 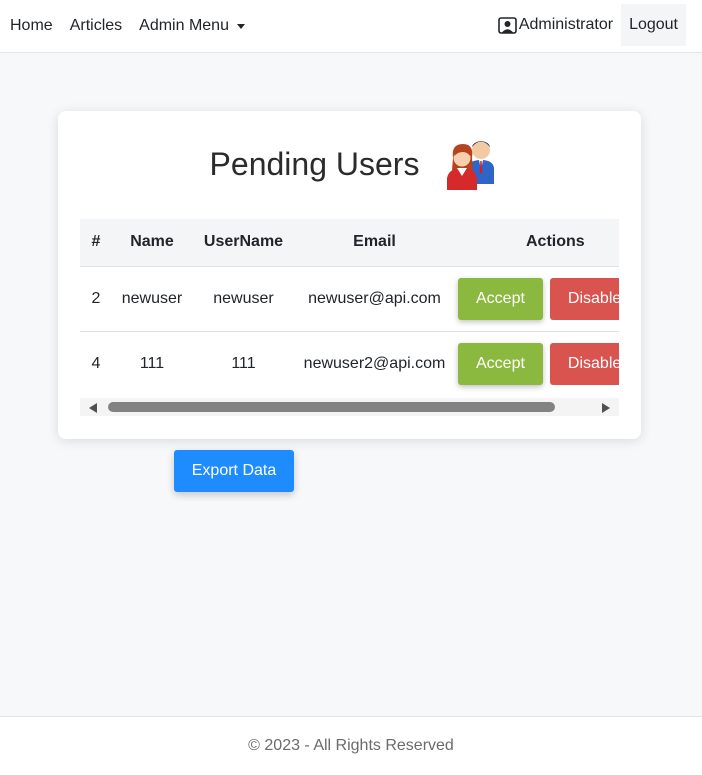 I want to click on cell-username: newuser, so click(x=243, y=298).